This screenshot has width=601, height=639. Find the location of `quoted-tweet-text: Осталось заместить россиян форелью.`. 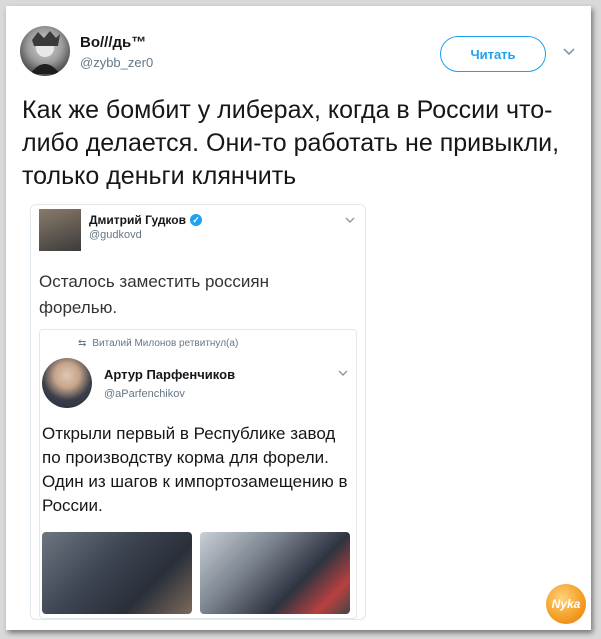

quoted-tweet-text: Осталось заместить россиян форелью. is located at coordinates (154, 294).